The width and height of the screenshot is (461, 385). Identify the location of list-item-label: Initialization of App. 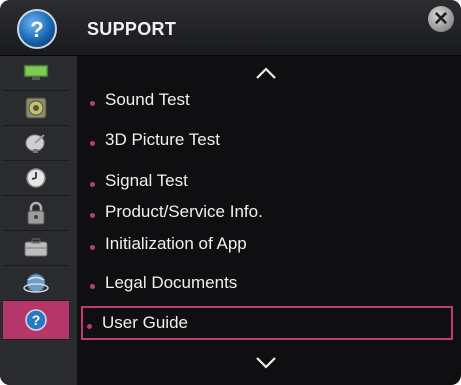
(176, 243).